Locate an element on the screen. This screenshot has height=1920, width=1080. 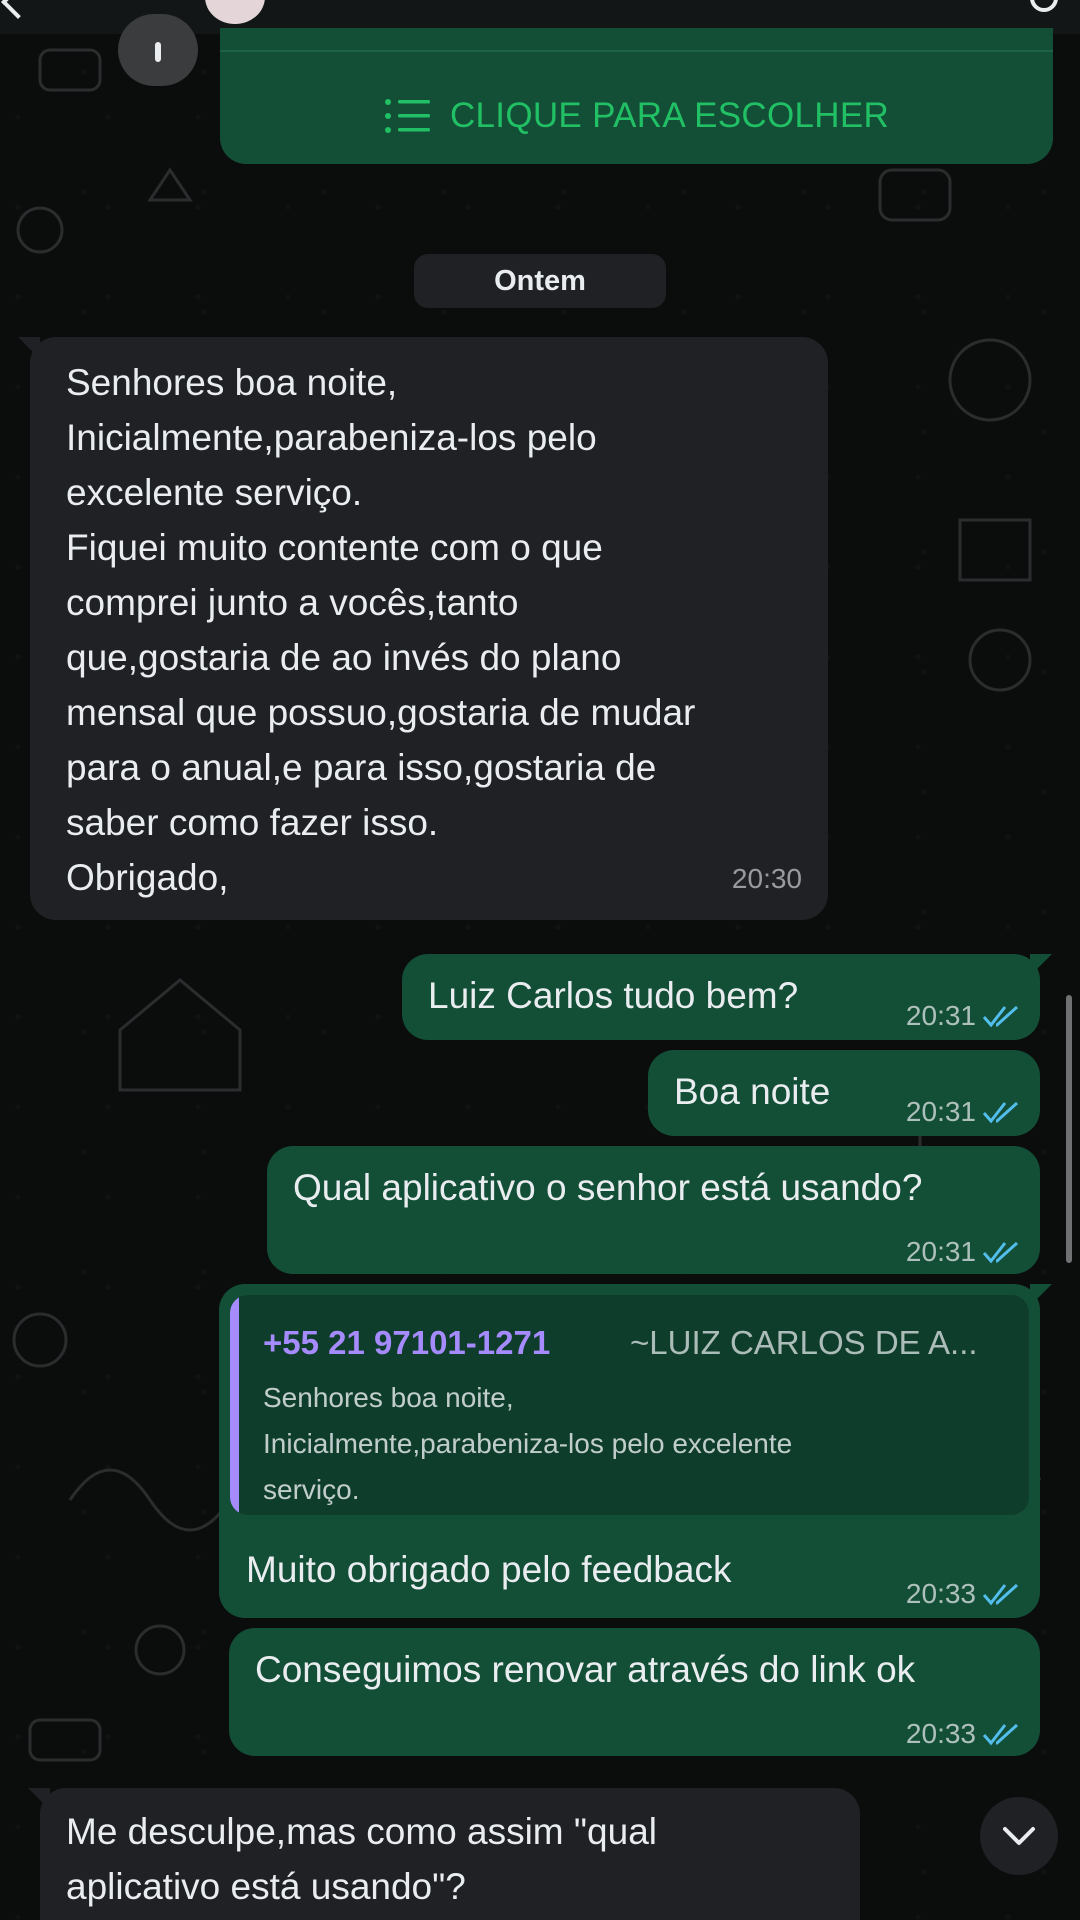
chevron-down-icon is located at coordinates (1019, 1836).